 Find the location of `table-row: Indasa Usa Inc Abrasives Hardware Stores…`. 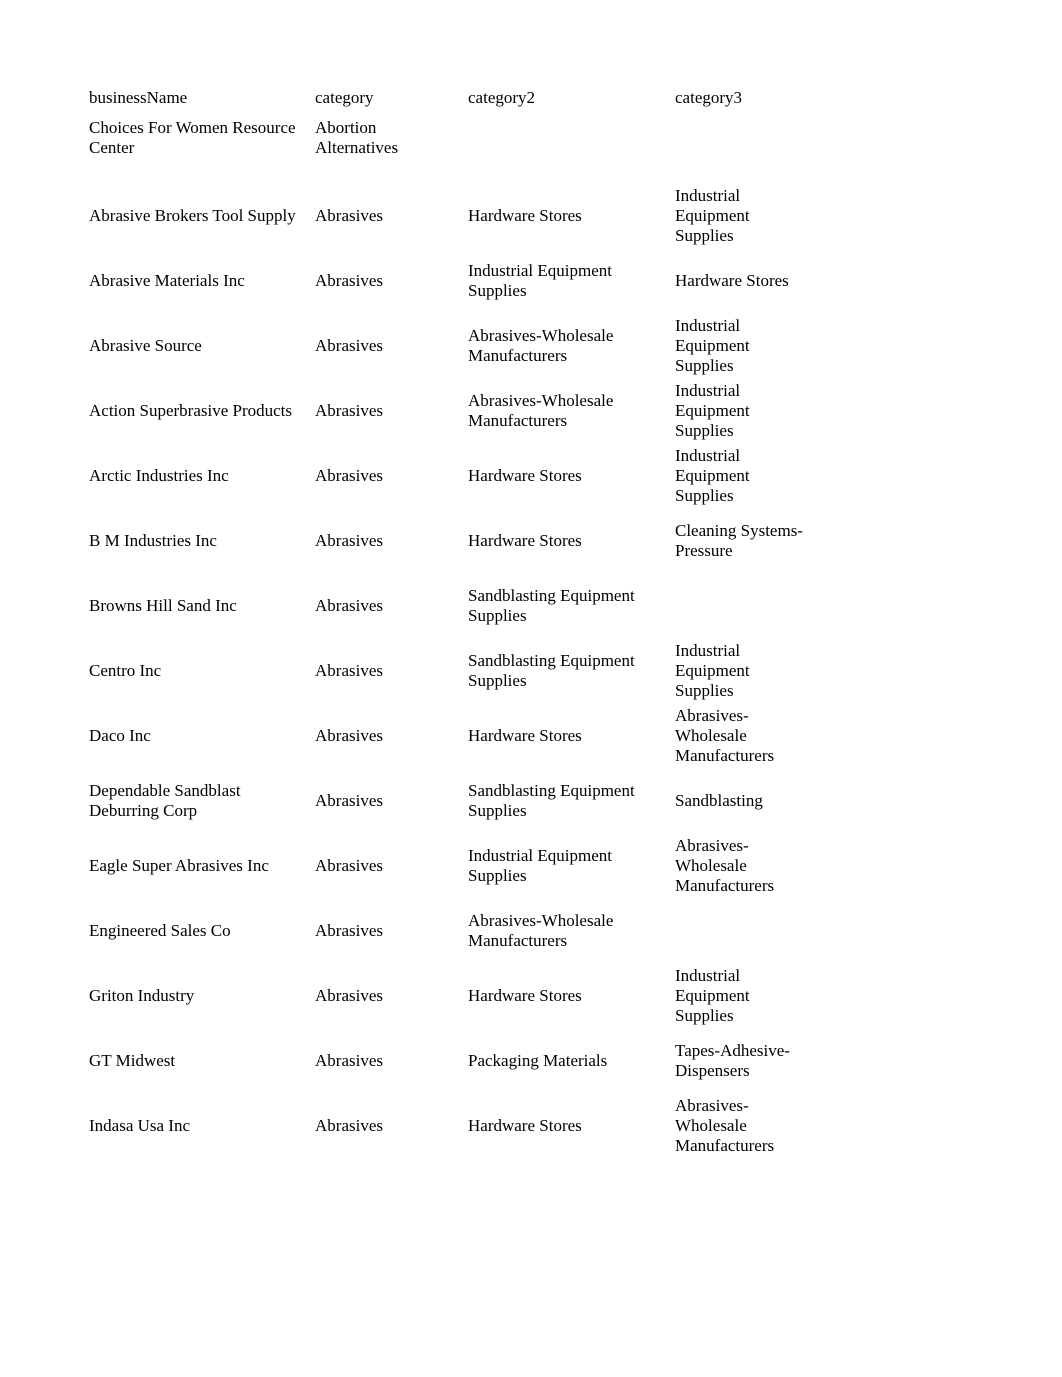

table-row: Indasa Usa Inc Abrasives Hardware Stores… is located at coordinates (504, 1125).